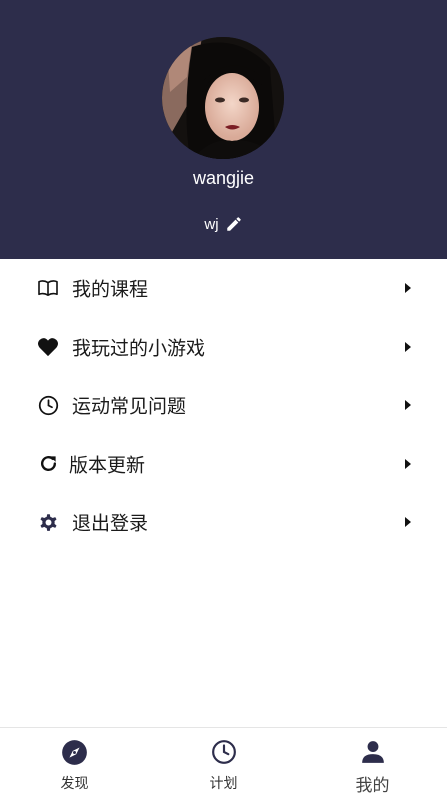 The image size is (447, 798). I want to click on nickname-row: wj, so click(223, 224).